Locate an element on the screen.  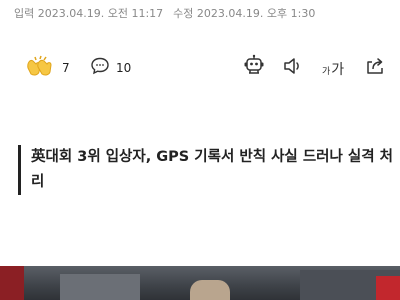
published-label: 입력 is located at coordinates (24, 13).